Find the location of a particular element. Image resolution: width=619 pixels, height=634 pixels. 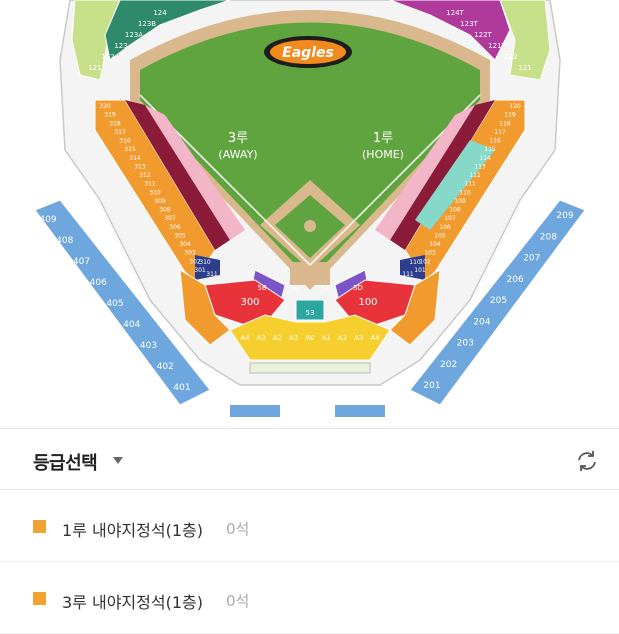

section-label: 118 is located at coordinates (505, 123).